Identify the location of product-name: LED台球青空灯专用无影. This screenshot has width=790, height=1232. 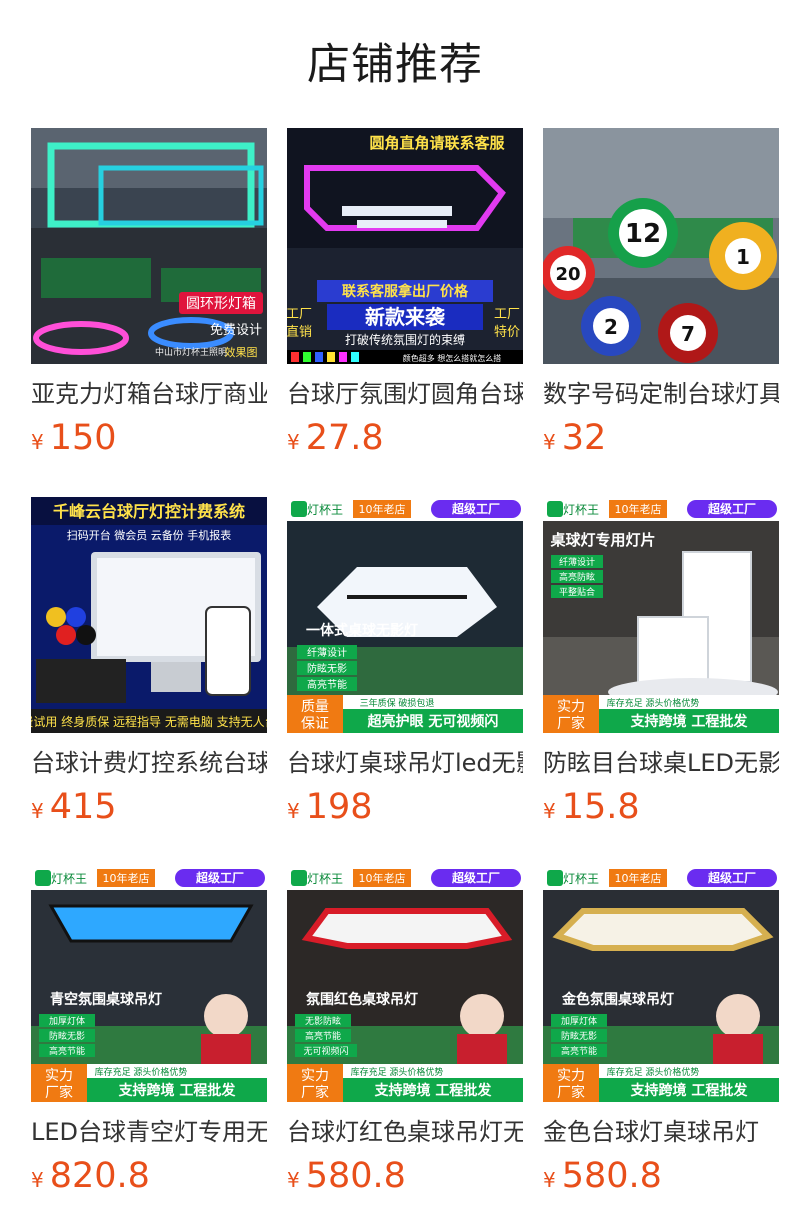
(149, 1132).